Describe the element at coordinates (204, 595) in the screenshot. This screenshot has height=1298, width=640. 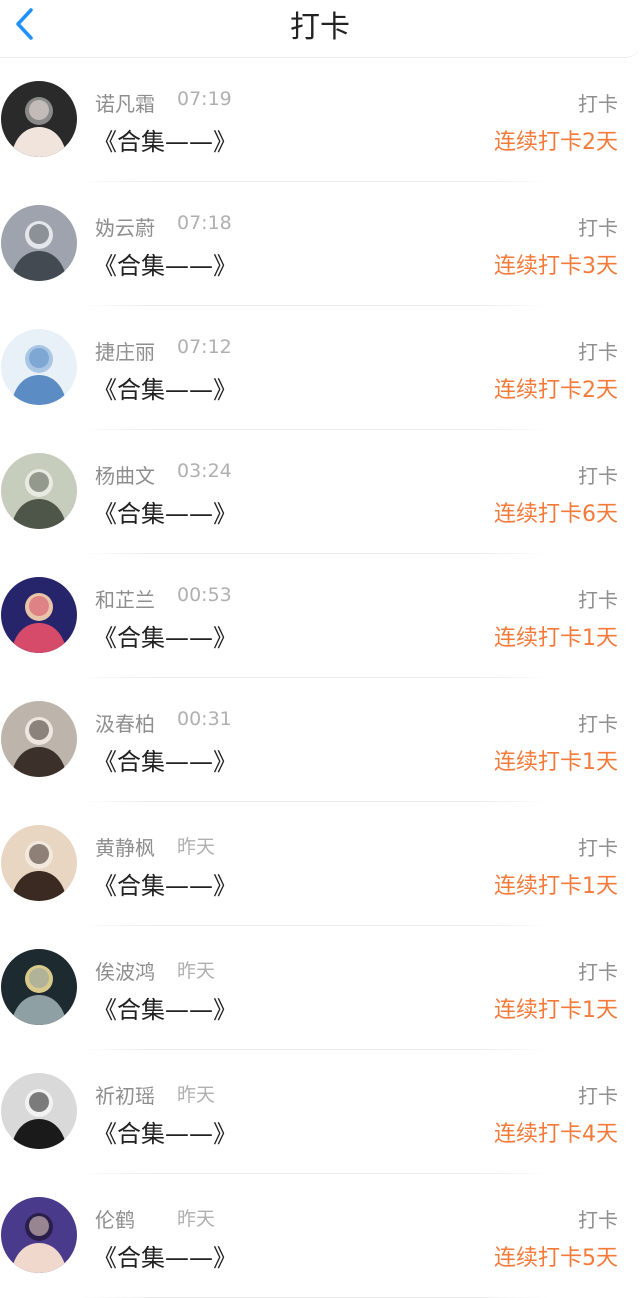
I see `post-time: 00:53` at that location.